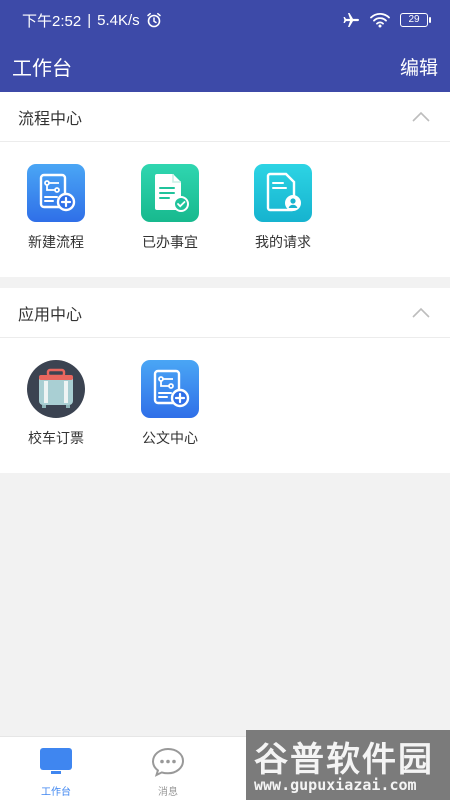 The width and height of the screenshot is (450, 800). What do you see at coordinates (168, 792) in the screenshot?
I see `nav-label: 消息` at bounding box center [168, 792].